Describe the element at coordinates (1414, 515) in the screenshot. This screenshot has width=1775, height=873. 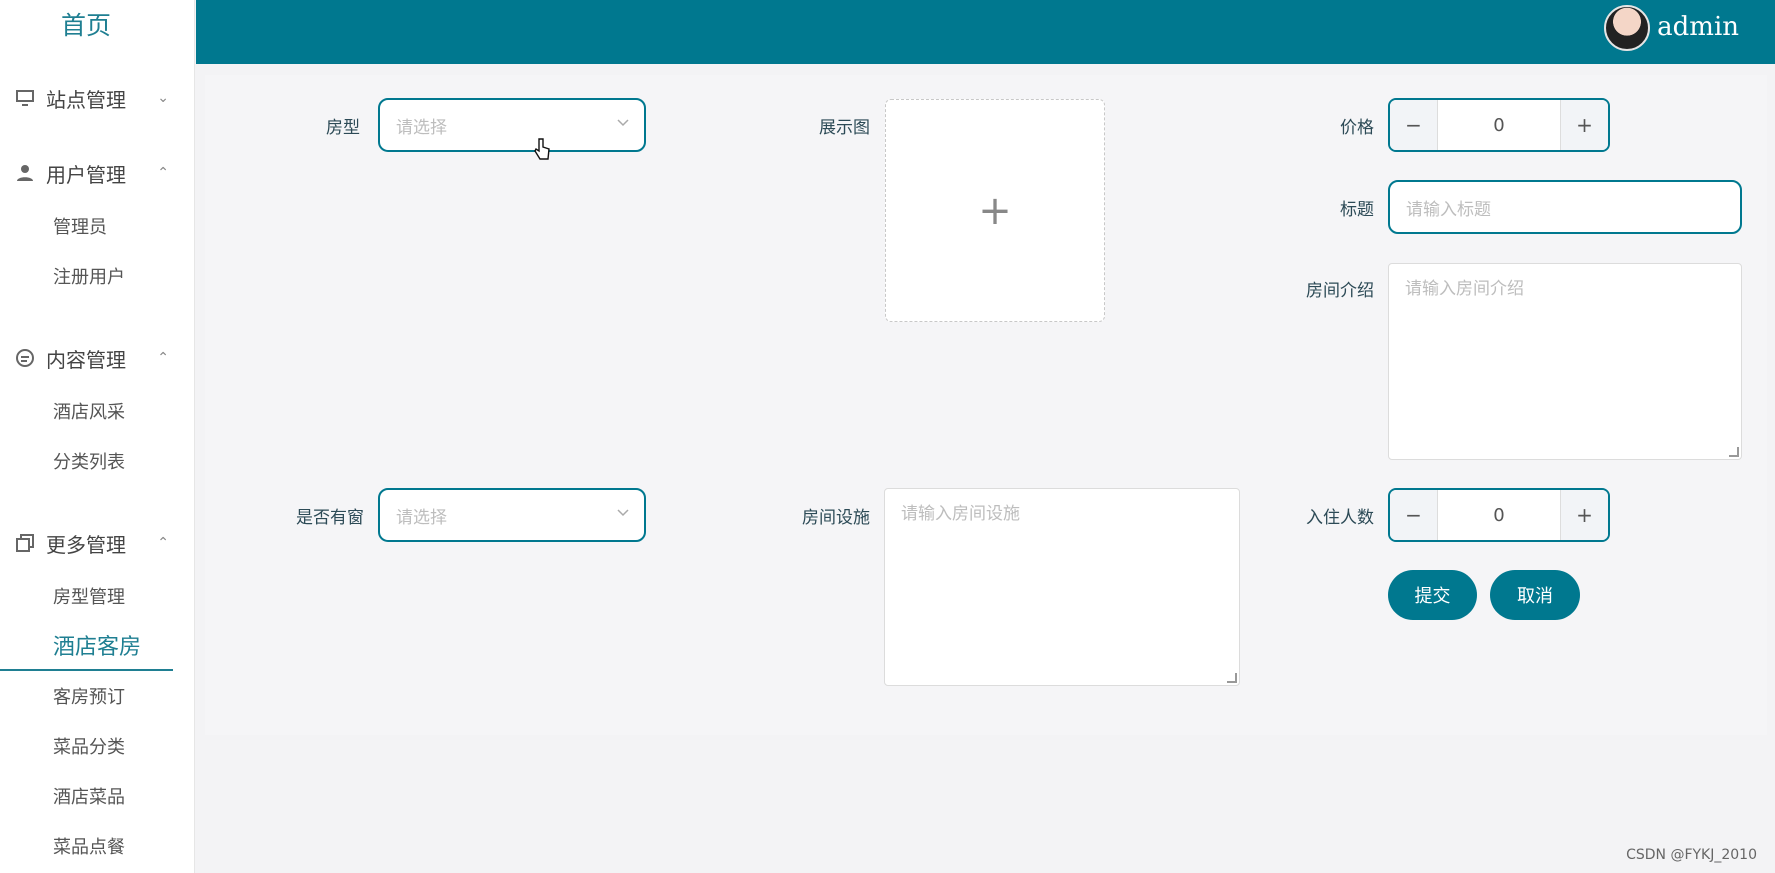
I see `occupancy-minus-button: −` at that location.